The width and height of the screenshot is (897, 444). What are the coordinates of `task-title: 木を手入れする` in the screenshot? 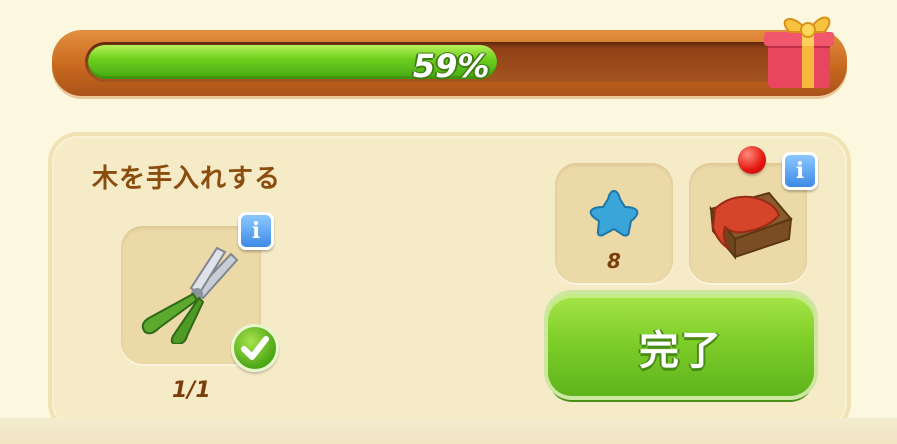 It's located at (187, 179).